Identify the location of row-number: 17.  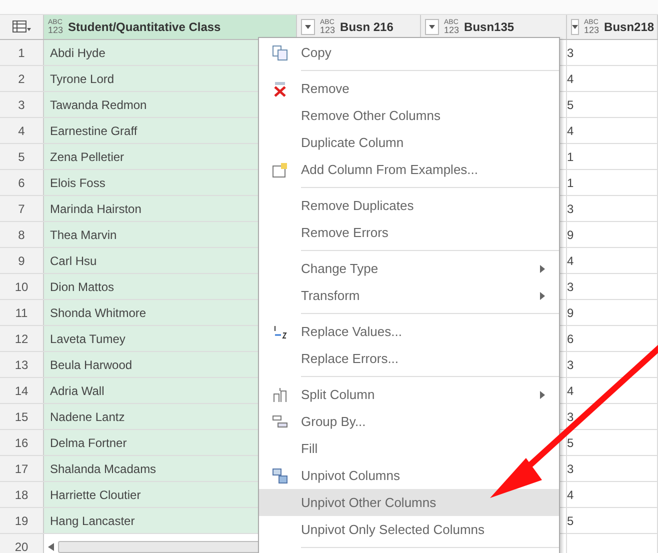
(22, 468).